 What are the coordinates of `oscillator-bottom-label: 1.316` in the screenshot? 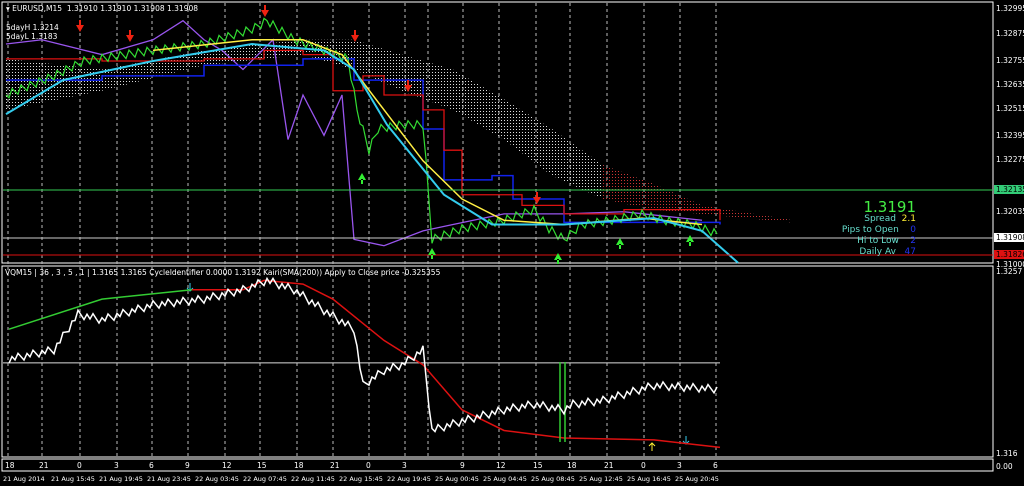 It's located at (1007, 453).